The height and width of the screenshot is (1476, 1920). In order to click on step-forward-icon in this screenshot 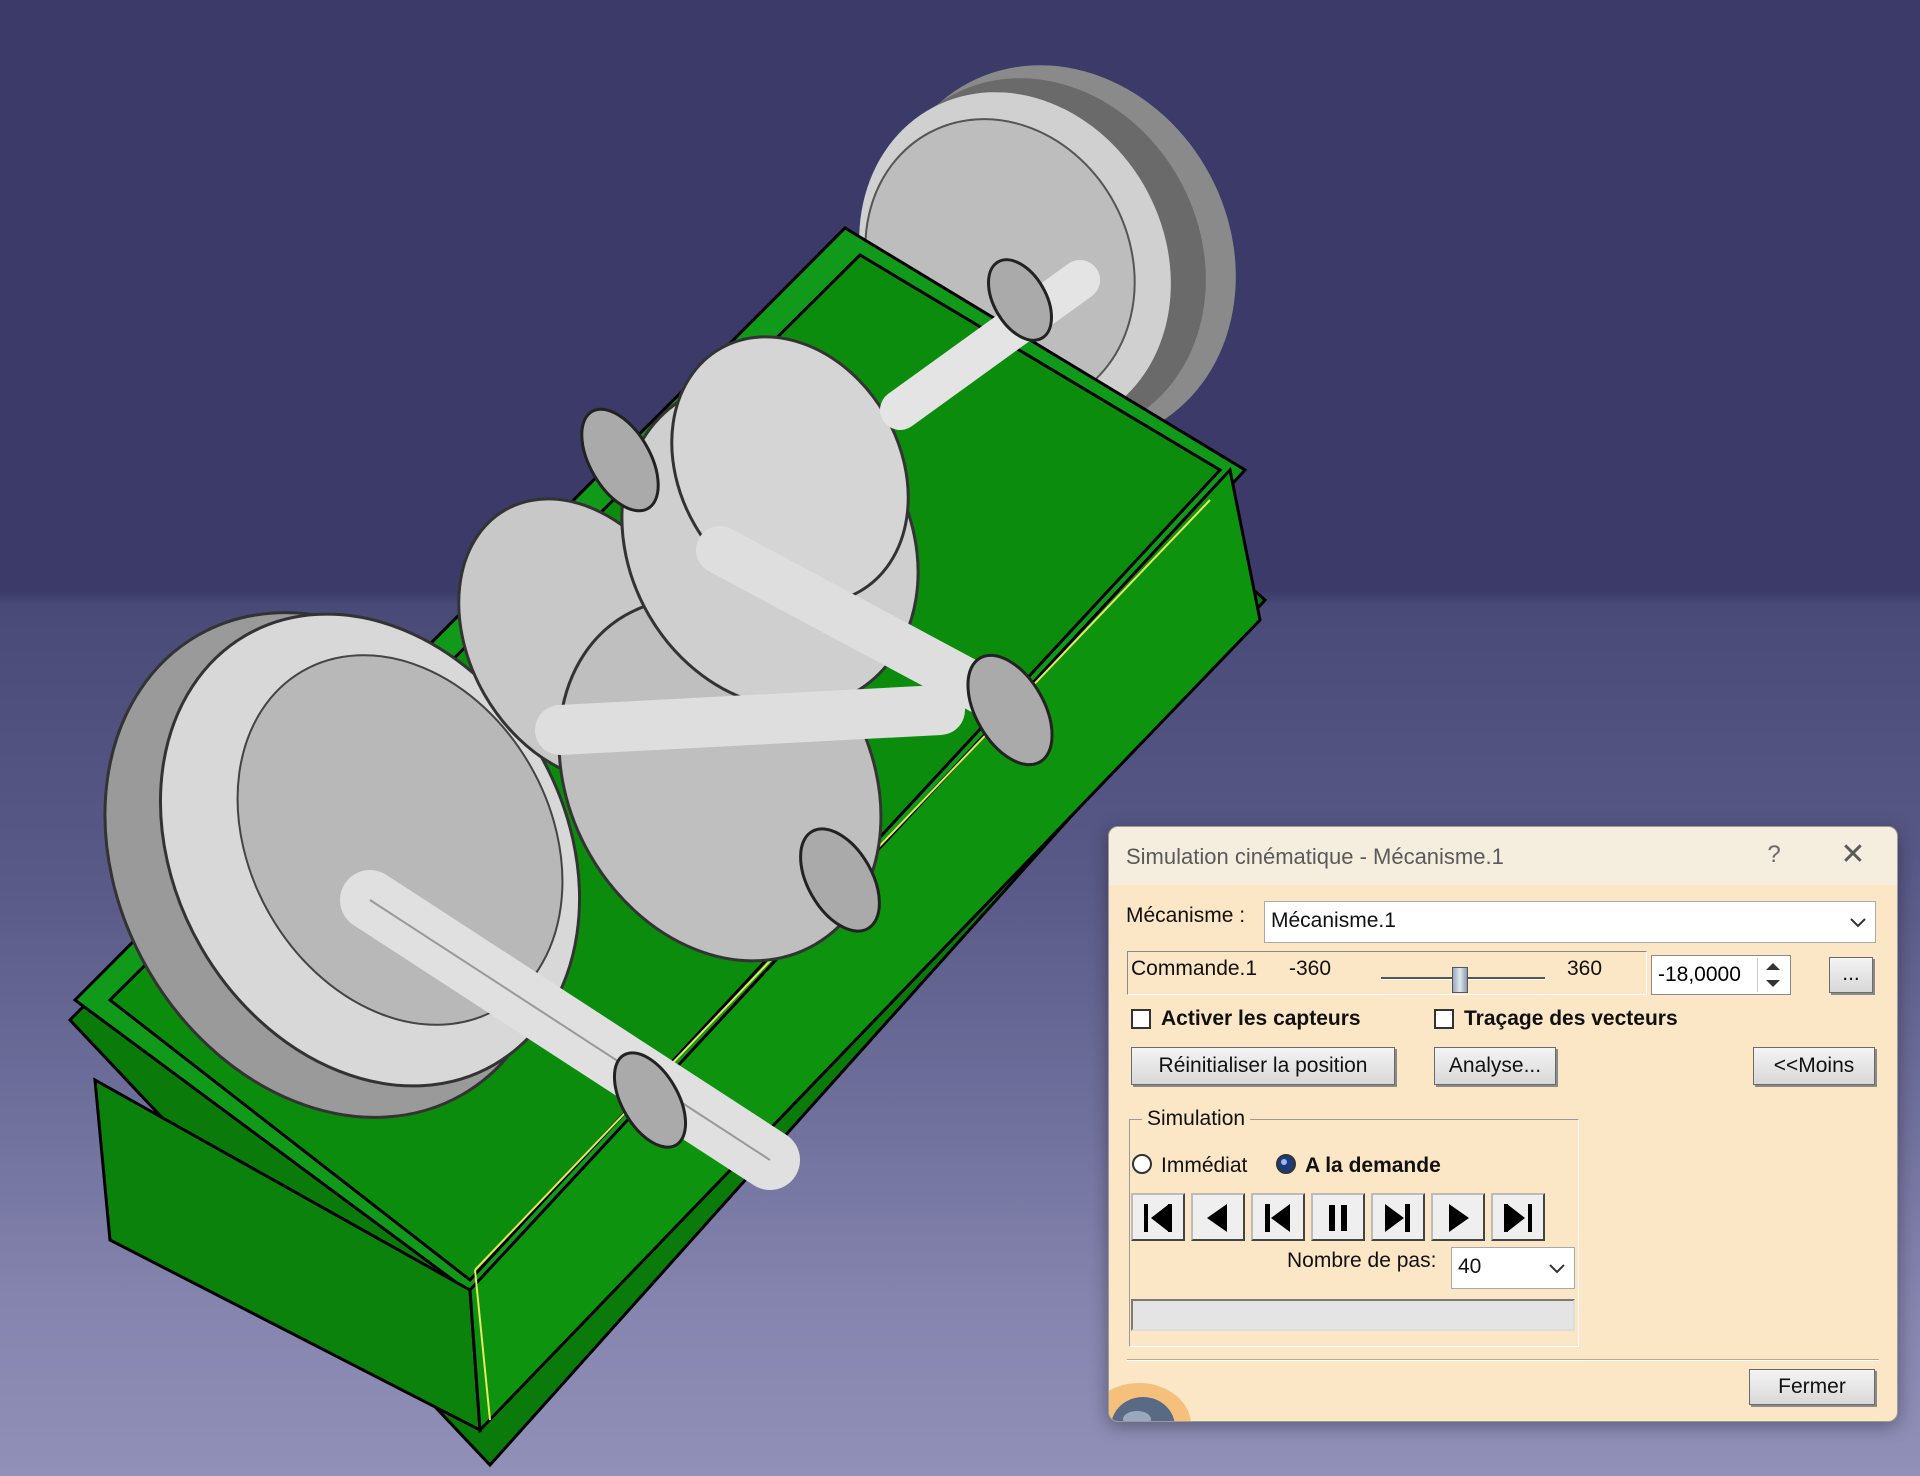, I will do `click(1459, 1218)`.